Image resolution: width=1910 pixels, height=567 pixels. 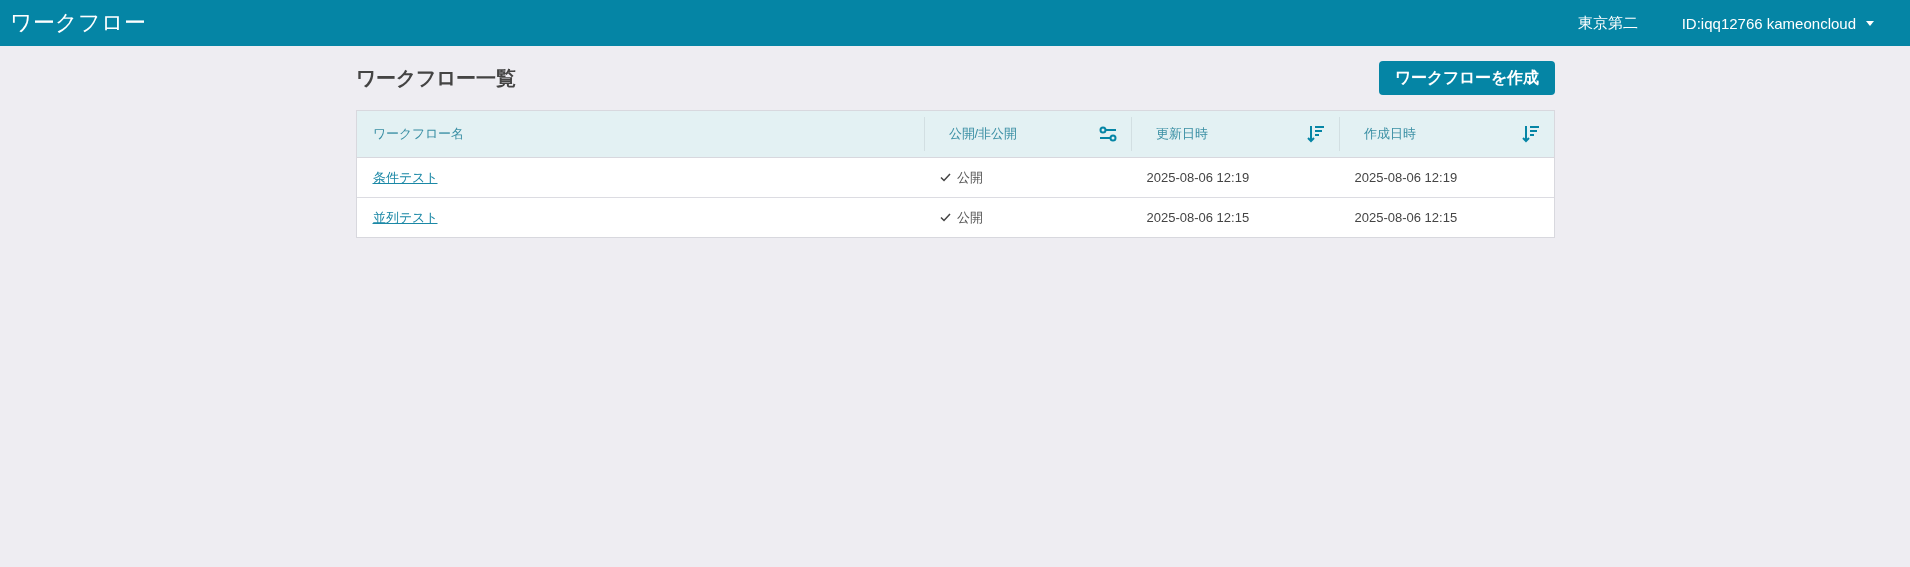 What do you see at coordinates (1466, 78) in the screenshot?
I see `create-button: ワークフローを作成` at bounding box center [1466, 78].